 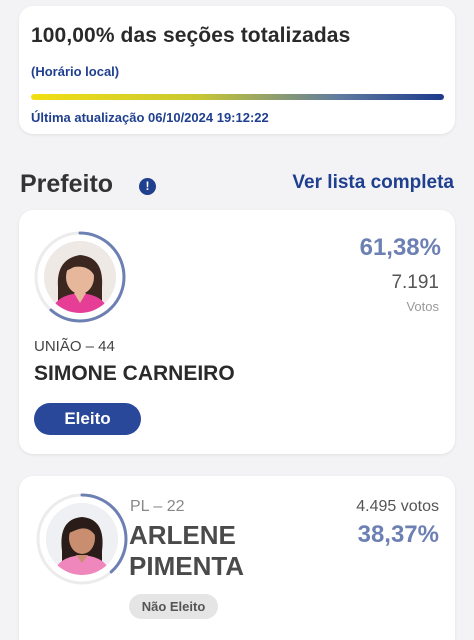 What do you see at coordinates (150, 117) in the screenshot?
I see `last-update-text: Última atualização 06/10/2024 19:12:22` at bounding box center [150, 117].